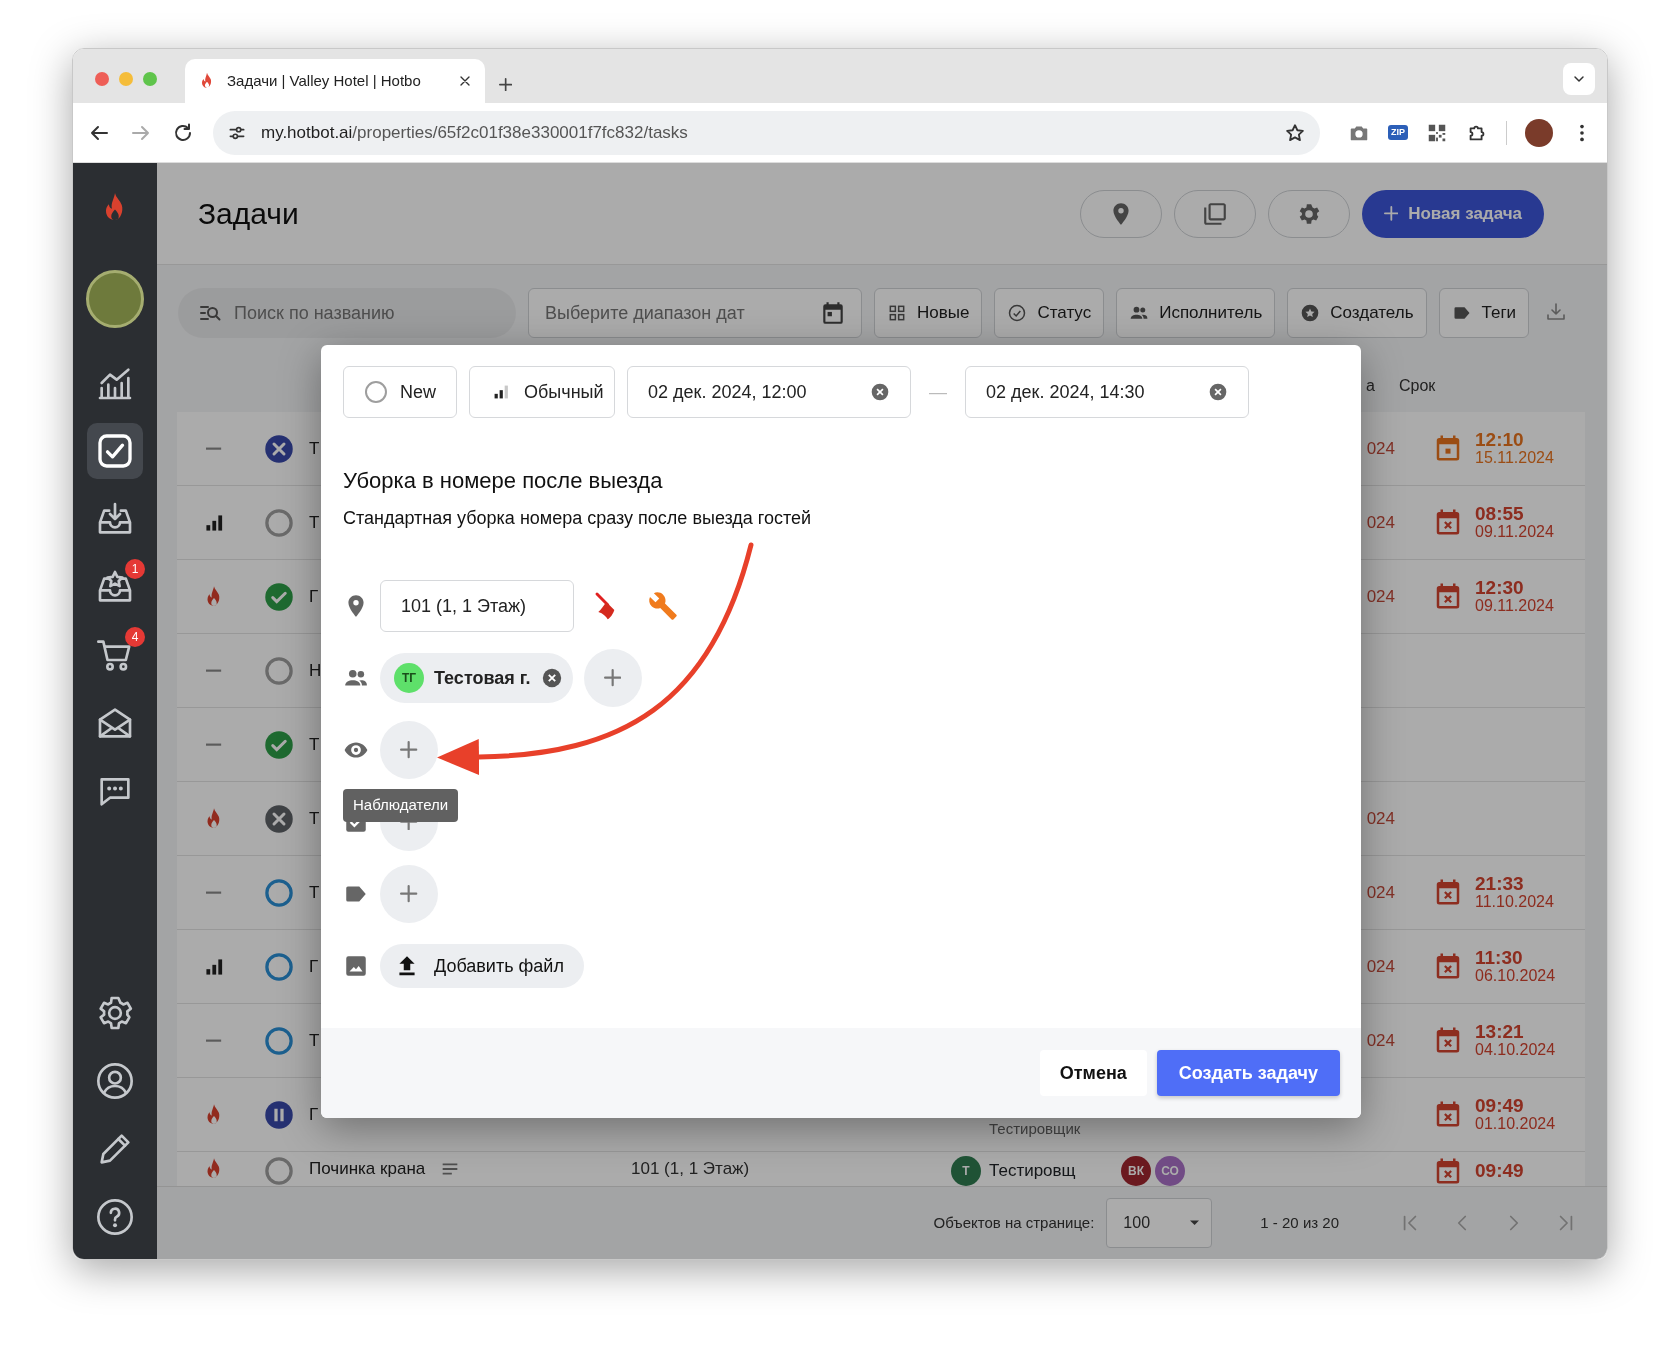 This screenshot has width=1680, height=1355. Describe the element at coordinates (727, 392) in the screenshot. I see `date-value: 02 дек. 2024, 12:00` at that location.